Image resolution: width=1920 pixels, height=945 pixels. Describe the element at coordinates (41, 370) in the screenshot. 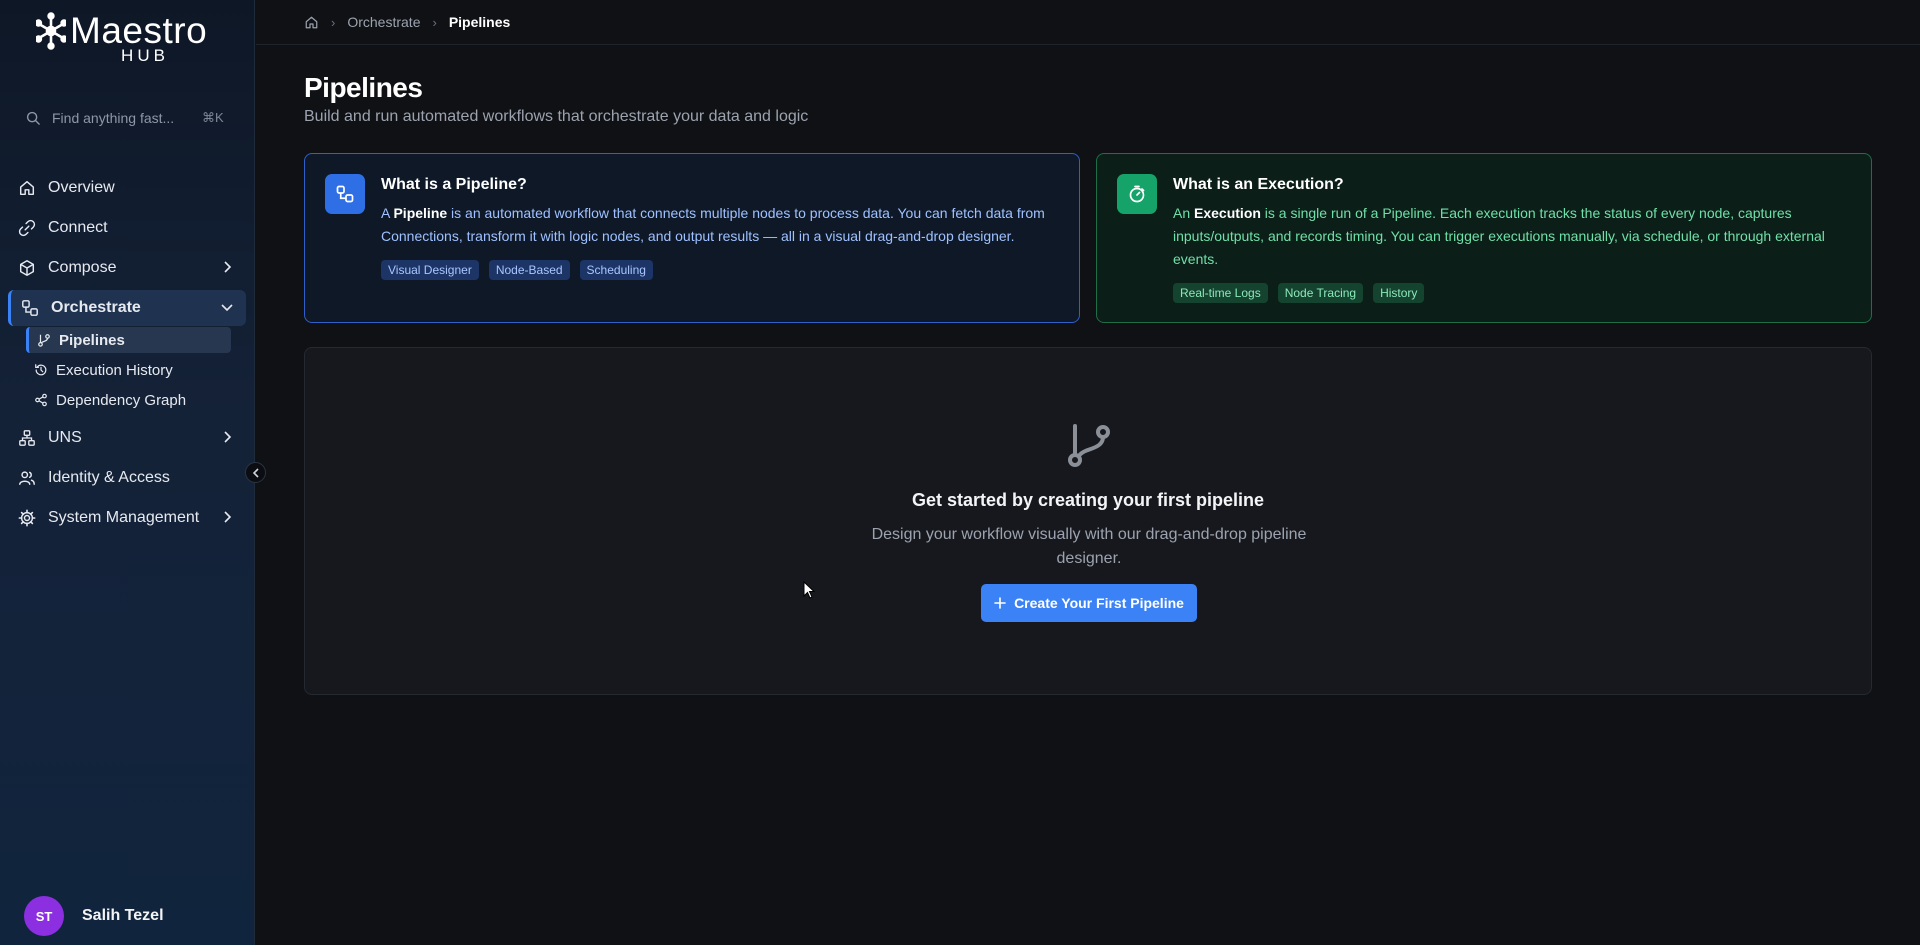

I see `history-icon` at that location.